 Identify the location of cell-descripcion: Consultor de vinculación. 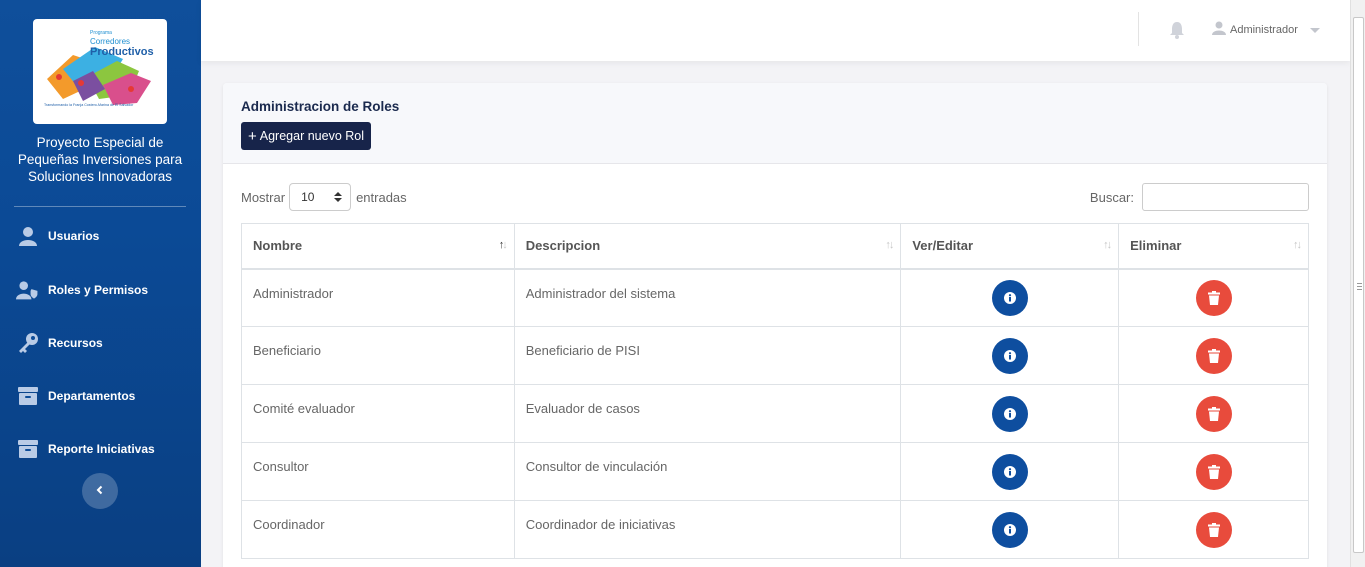
(707, 471).